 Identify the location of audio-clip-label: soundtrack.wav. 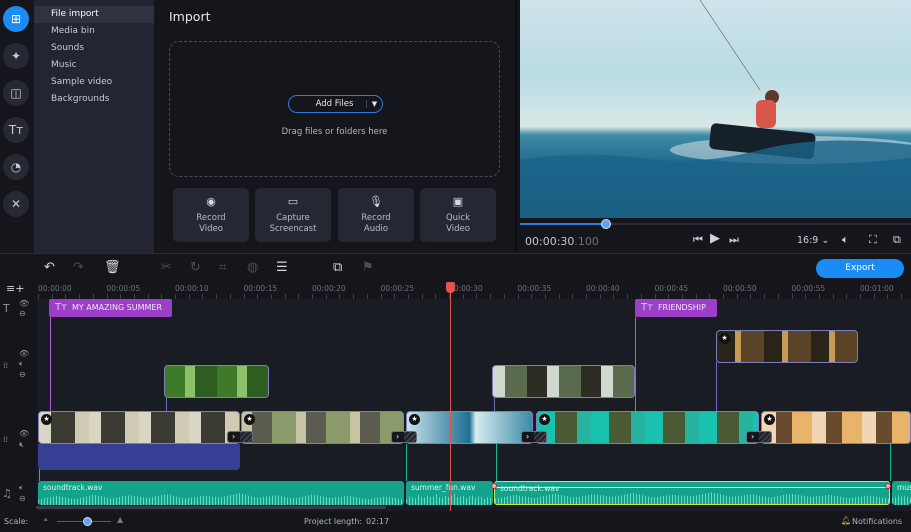
(530, 488).